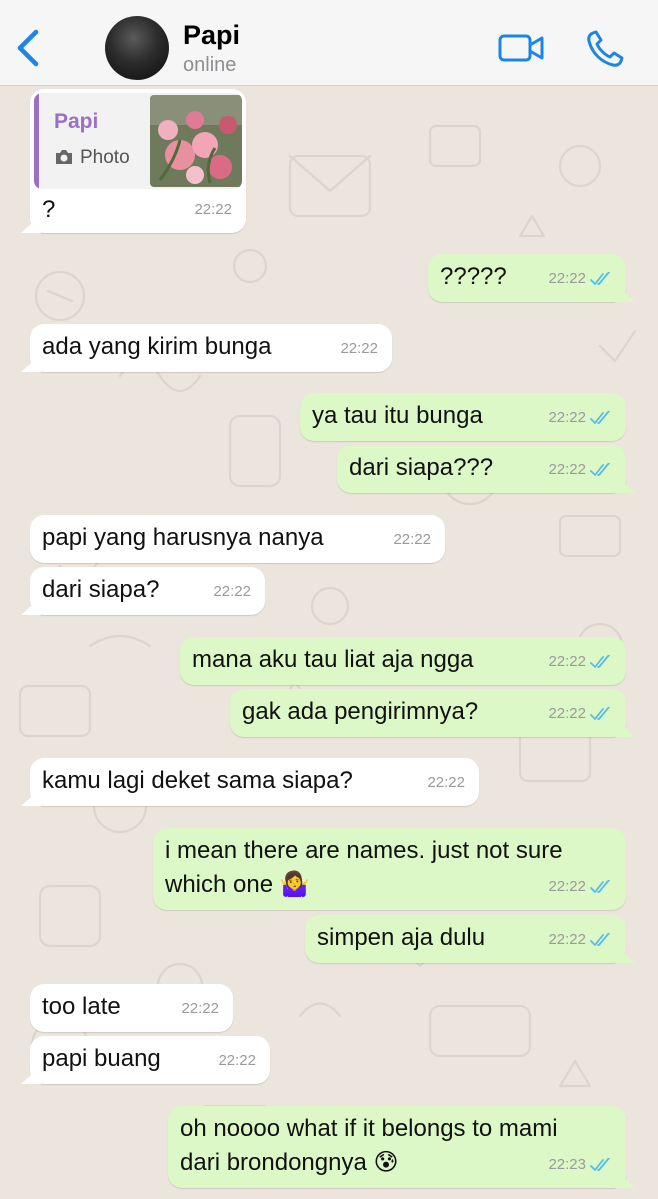 The image size is (658, 1199). I want to click on message-time: 22:23, so click(567, 1164).